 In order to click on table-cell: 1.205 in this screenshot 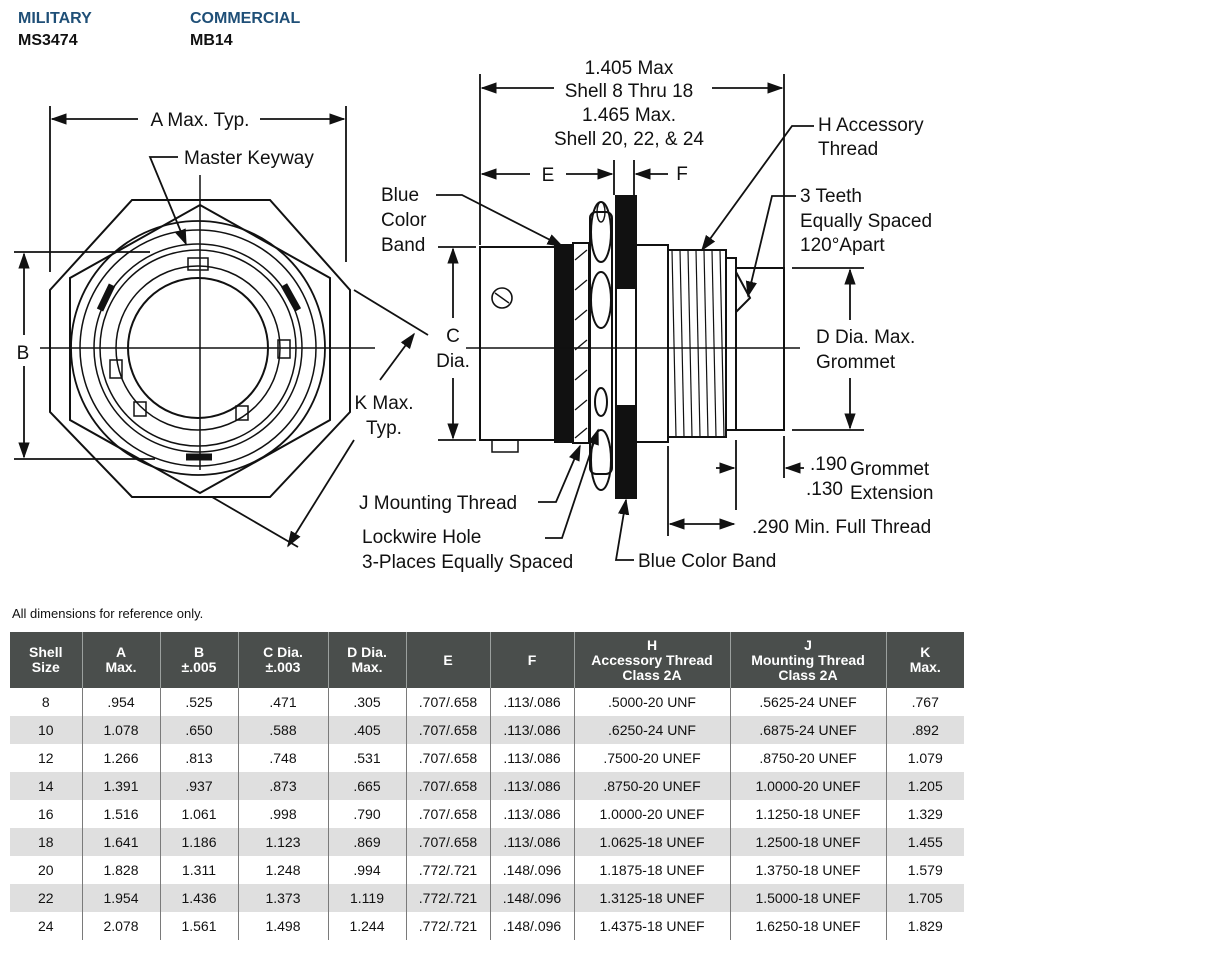, I will do `click(924, 786)`.